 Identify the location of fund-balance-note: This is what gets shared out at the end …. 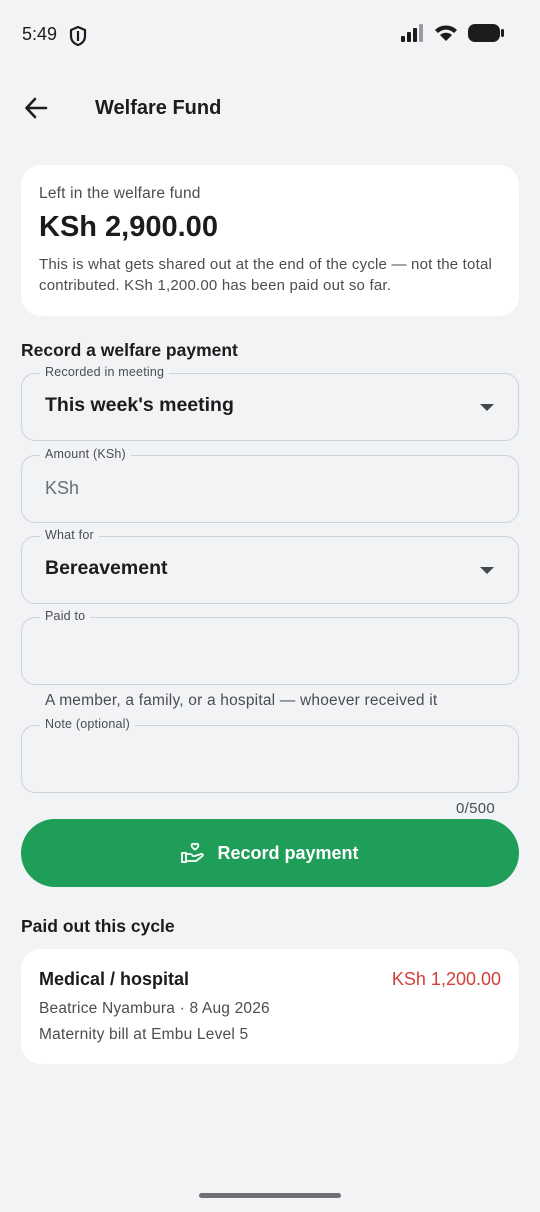
(266, 275).